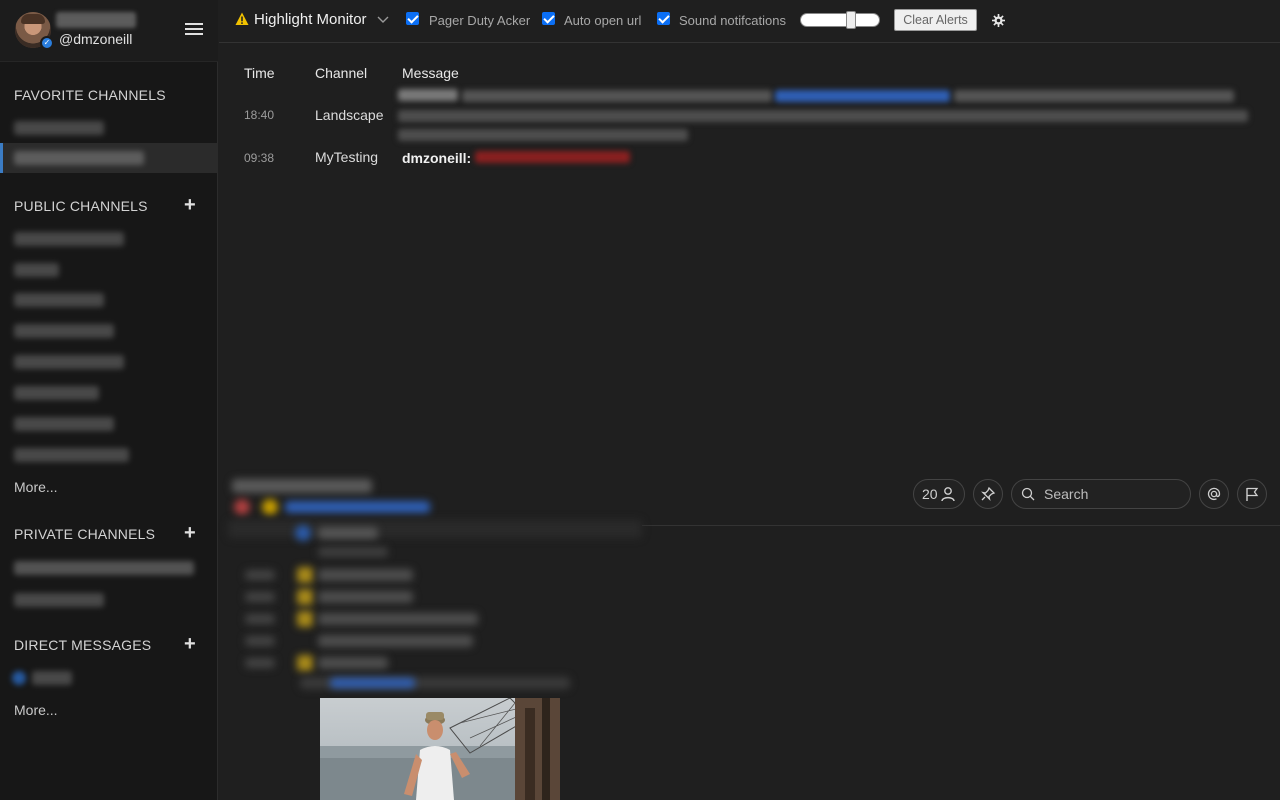 The width and height of the screenshot is (1280, 800). I want to click on add-private-channel-button: +, so click(190, 533).